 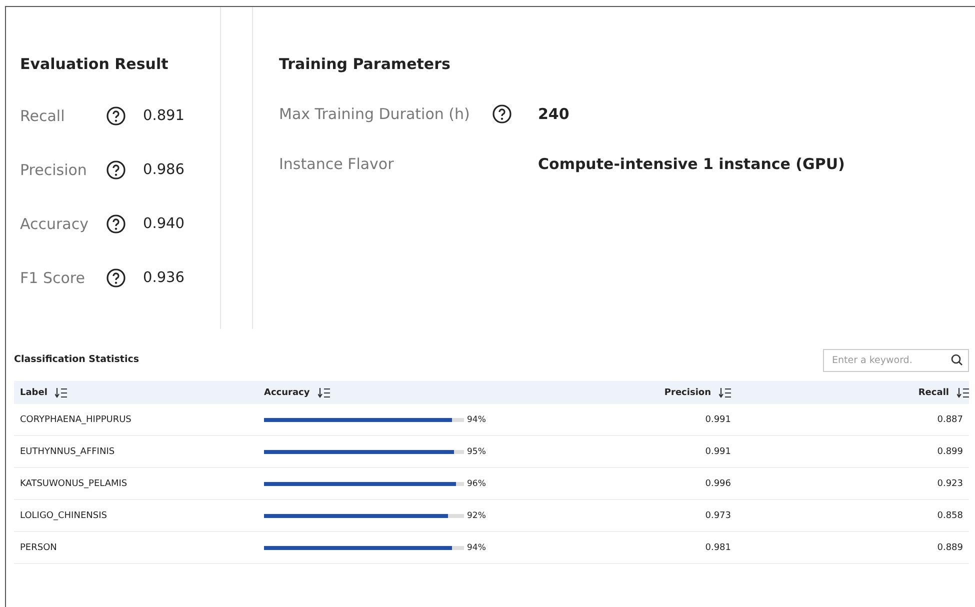 What do you see at coordinates (554, 114) in the screenshot?
I see `param-value: 240` at bounding box center [554, 114].